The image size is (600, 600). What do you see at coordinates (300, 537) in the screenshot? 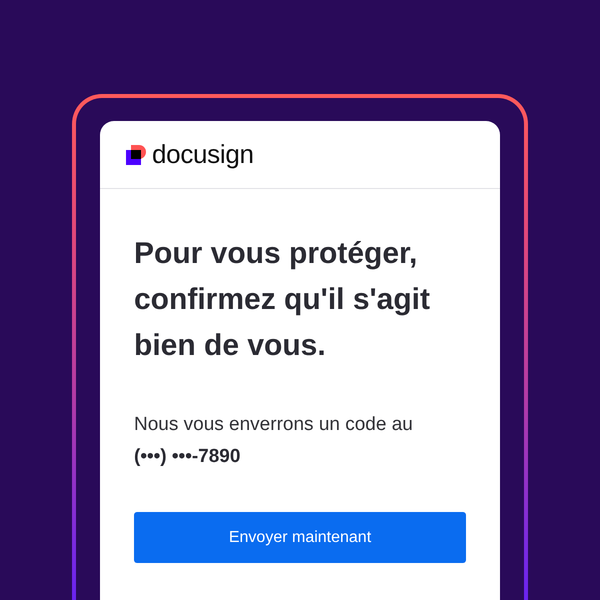
I see `send-now-button: Envoyer maintenant` at bounding box center [300, 537].